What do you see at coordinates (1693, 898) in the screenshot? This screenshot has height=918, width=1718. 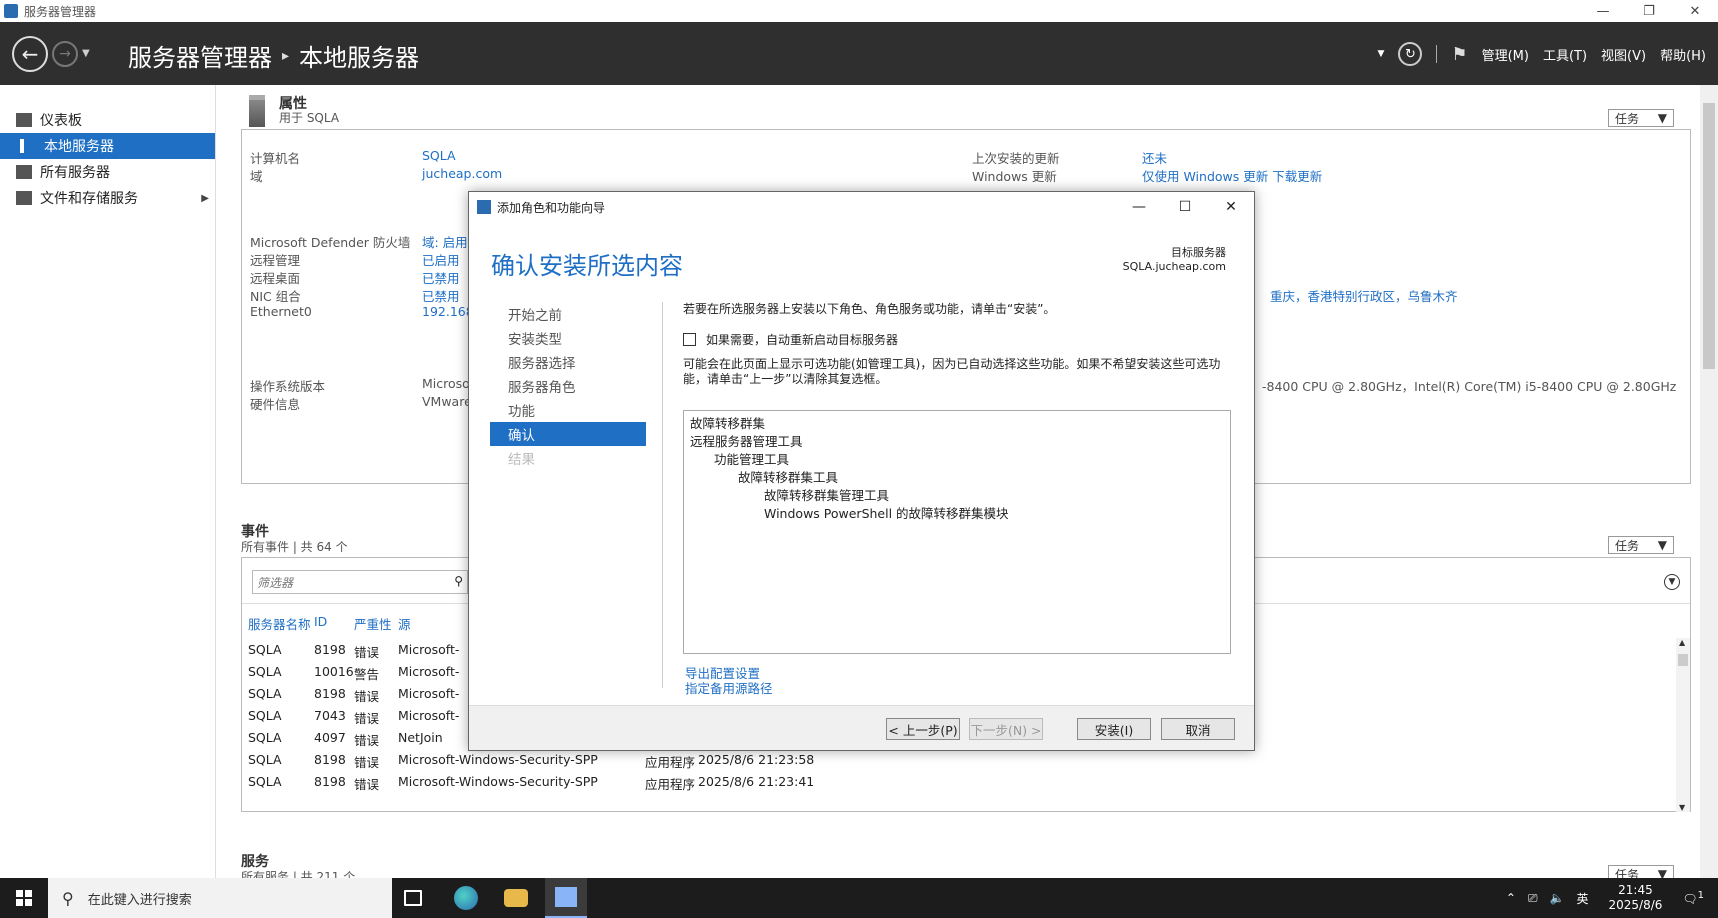 I see `notification-center-icon: 🗨1` at bounding box center [1693, 898].